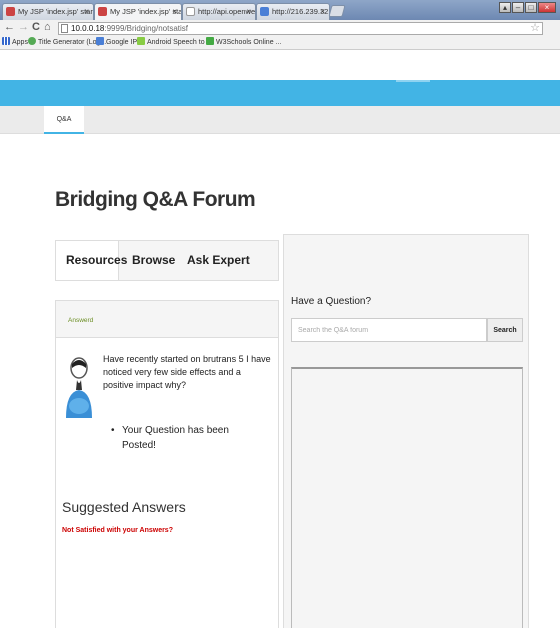  I want to click on posted-message: • Your Question has been Posted!, so click(186, 438).